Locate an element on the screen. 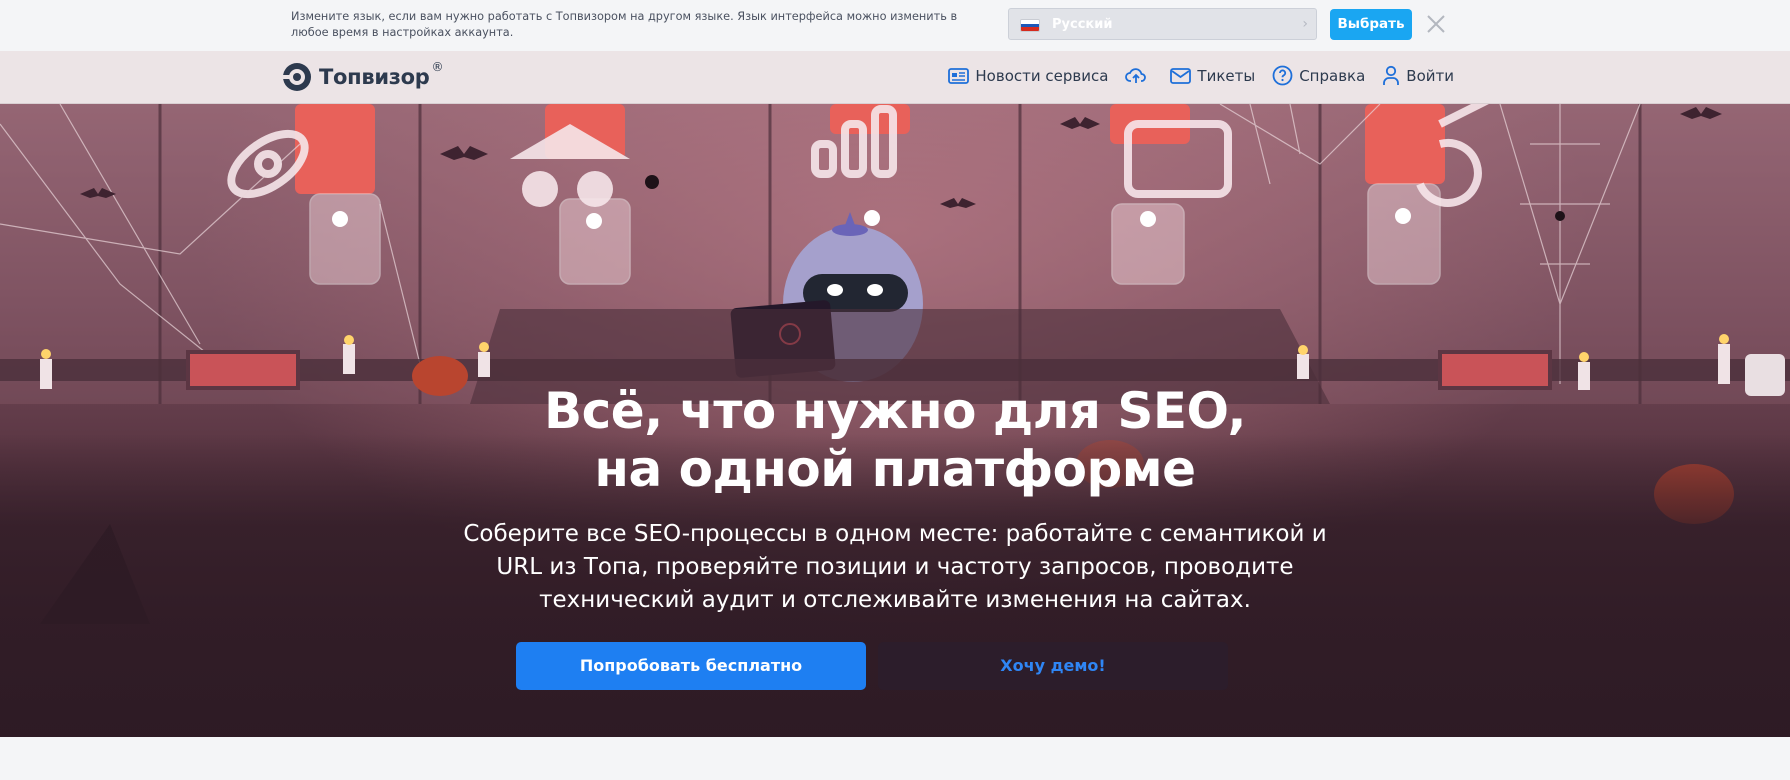 The width and height of the screenshot is (1790, 780). logo: Топвизор ® is located at coordinates (362, 77).